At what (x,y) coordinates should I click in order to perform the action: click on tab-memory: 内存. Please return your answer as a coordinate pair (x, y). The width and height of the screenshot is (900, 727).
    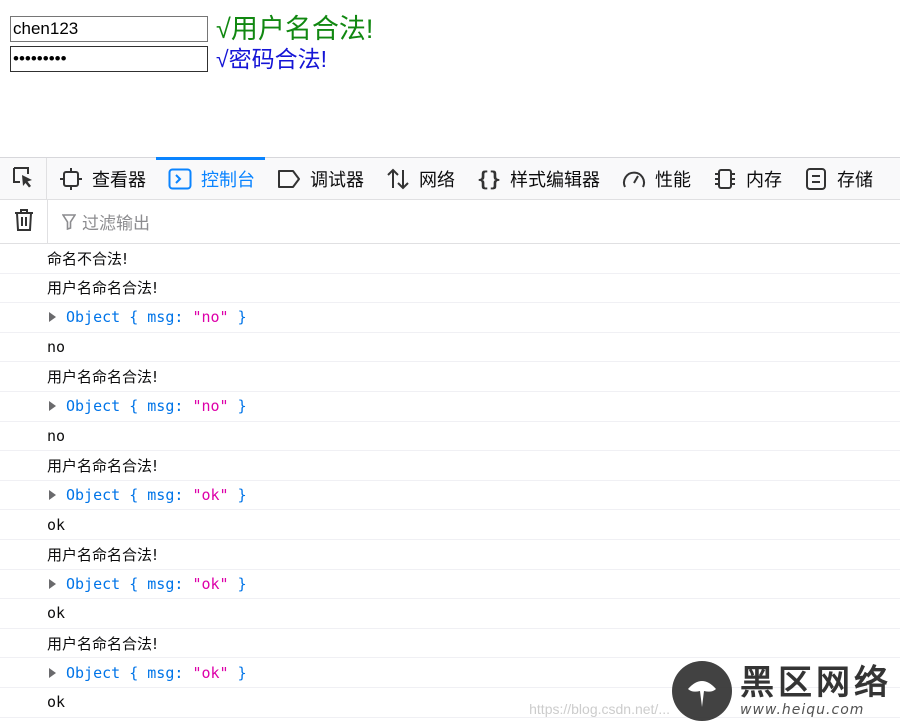
    Looking at the image, I should click on (746, 178).